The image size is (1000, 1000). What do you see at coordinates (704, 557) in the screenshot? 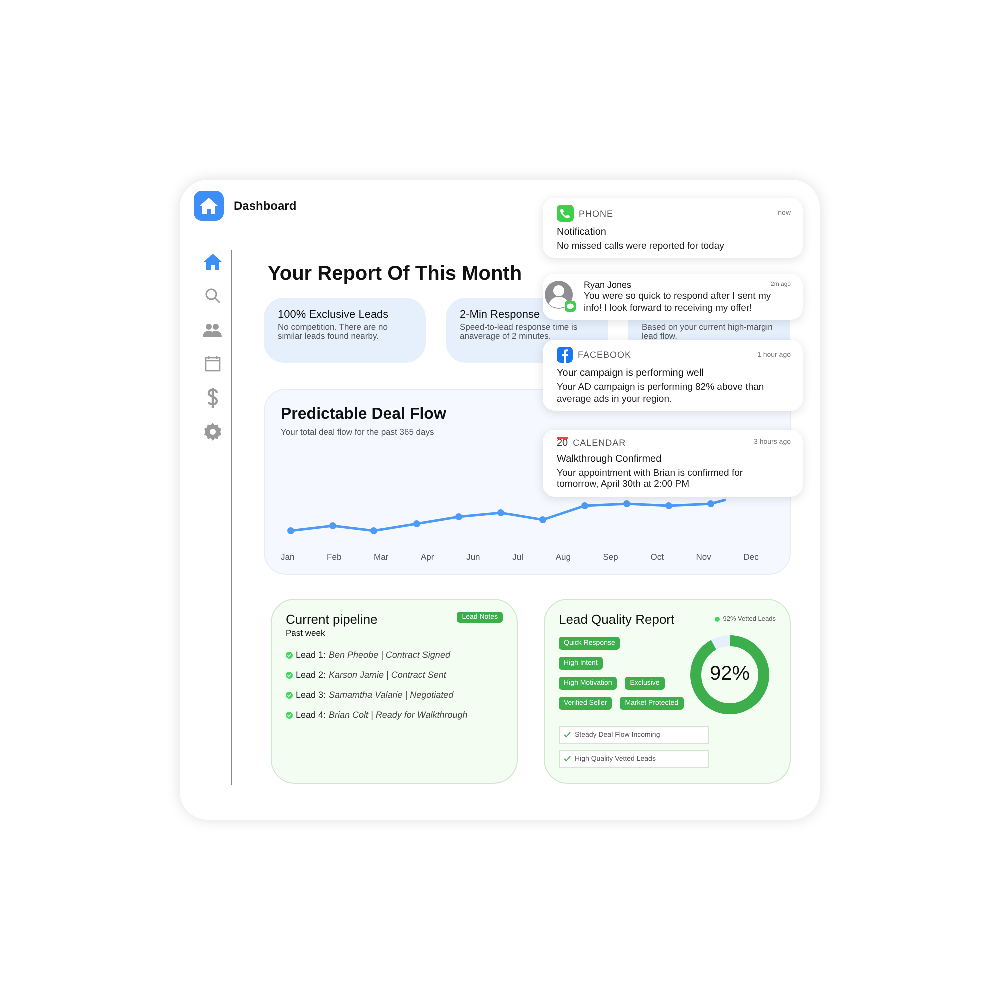
I see `month-label: Nov` at bounding box center [704, 557].